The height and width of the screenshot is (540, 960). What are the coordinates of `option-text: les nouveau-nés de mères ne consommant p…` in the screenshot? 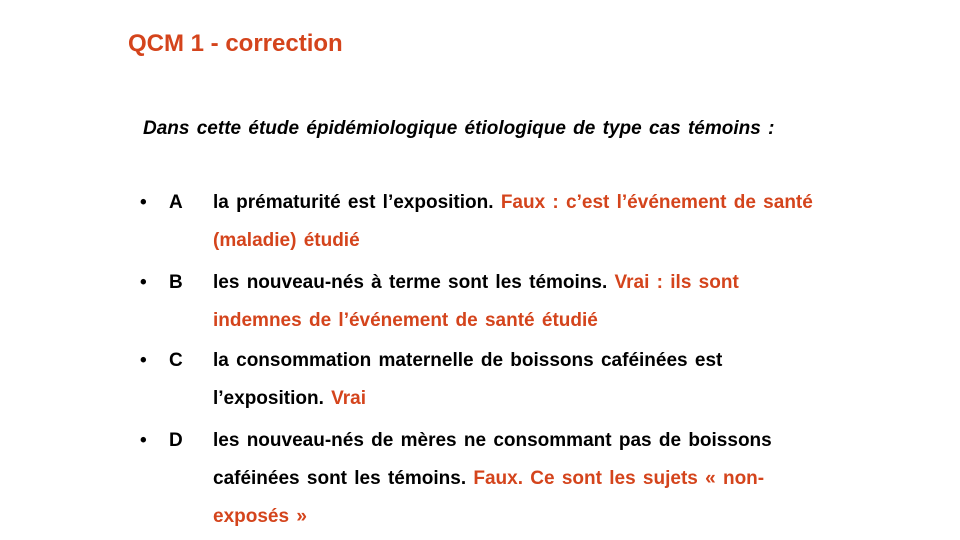 It's located at (523, 479).